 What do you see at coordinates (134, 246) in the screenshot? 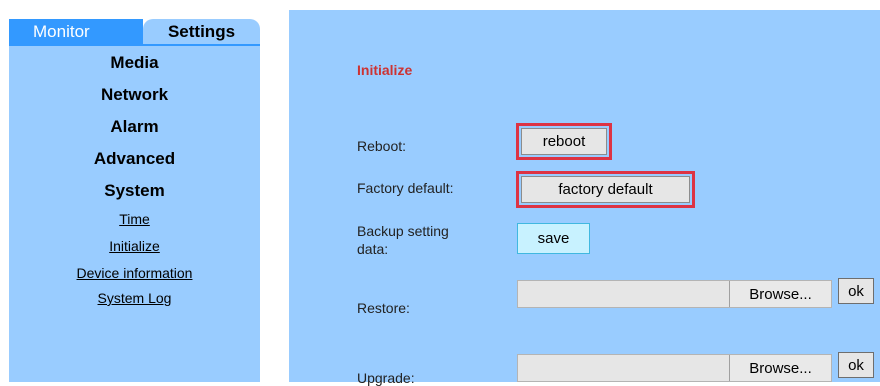
I see `sidebar-link-initialize: Initialize` at bounding box center [134, 246].